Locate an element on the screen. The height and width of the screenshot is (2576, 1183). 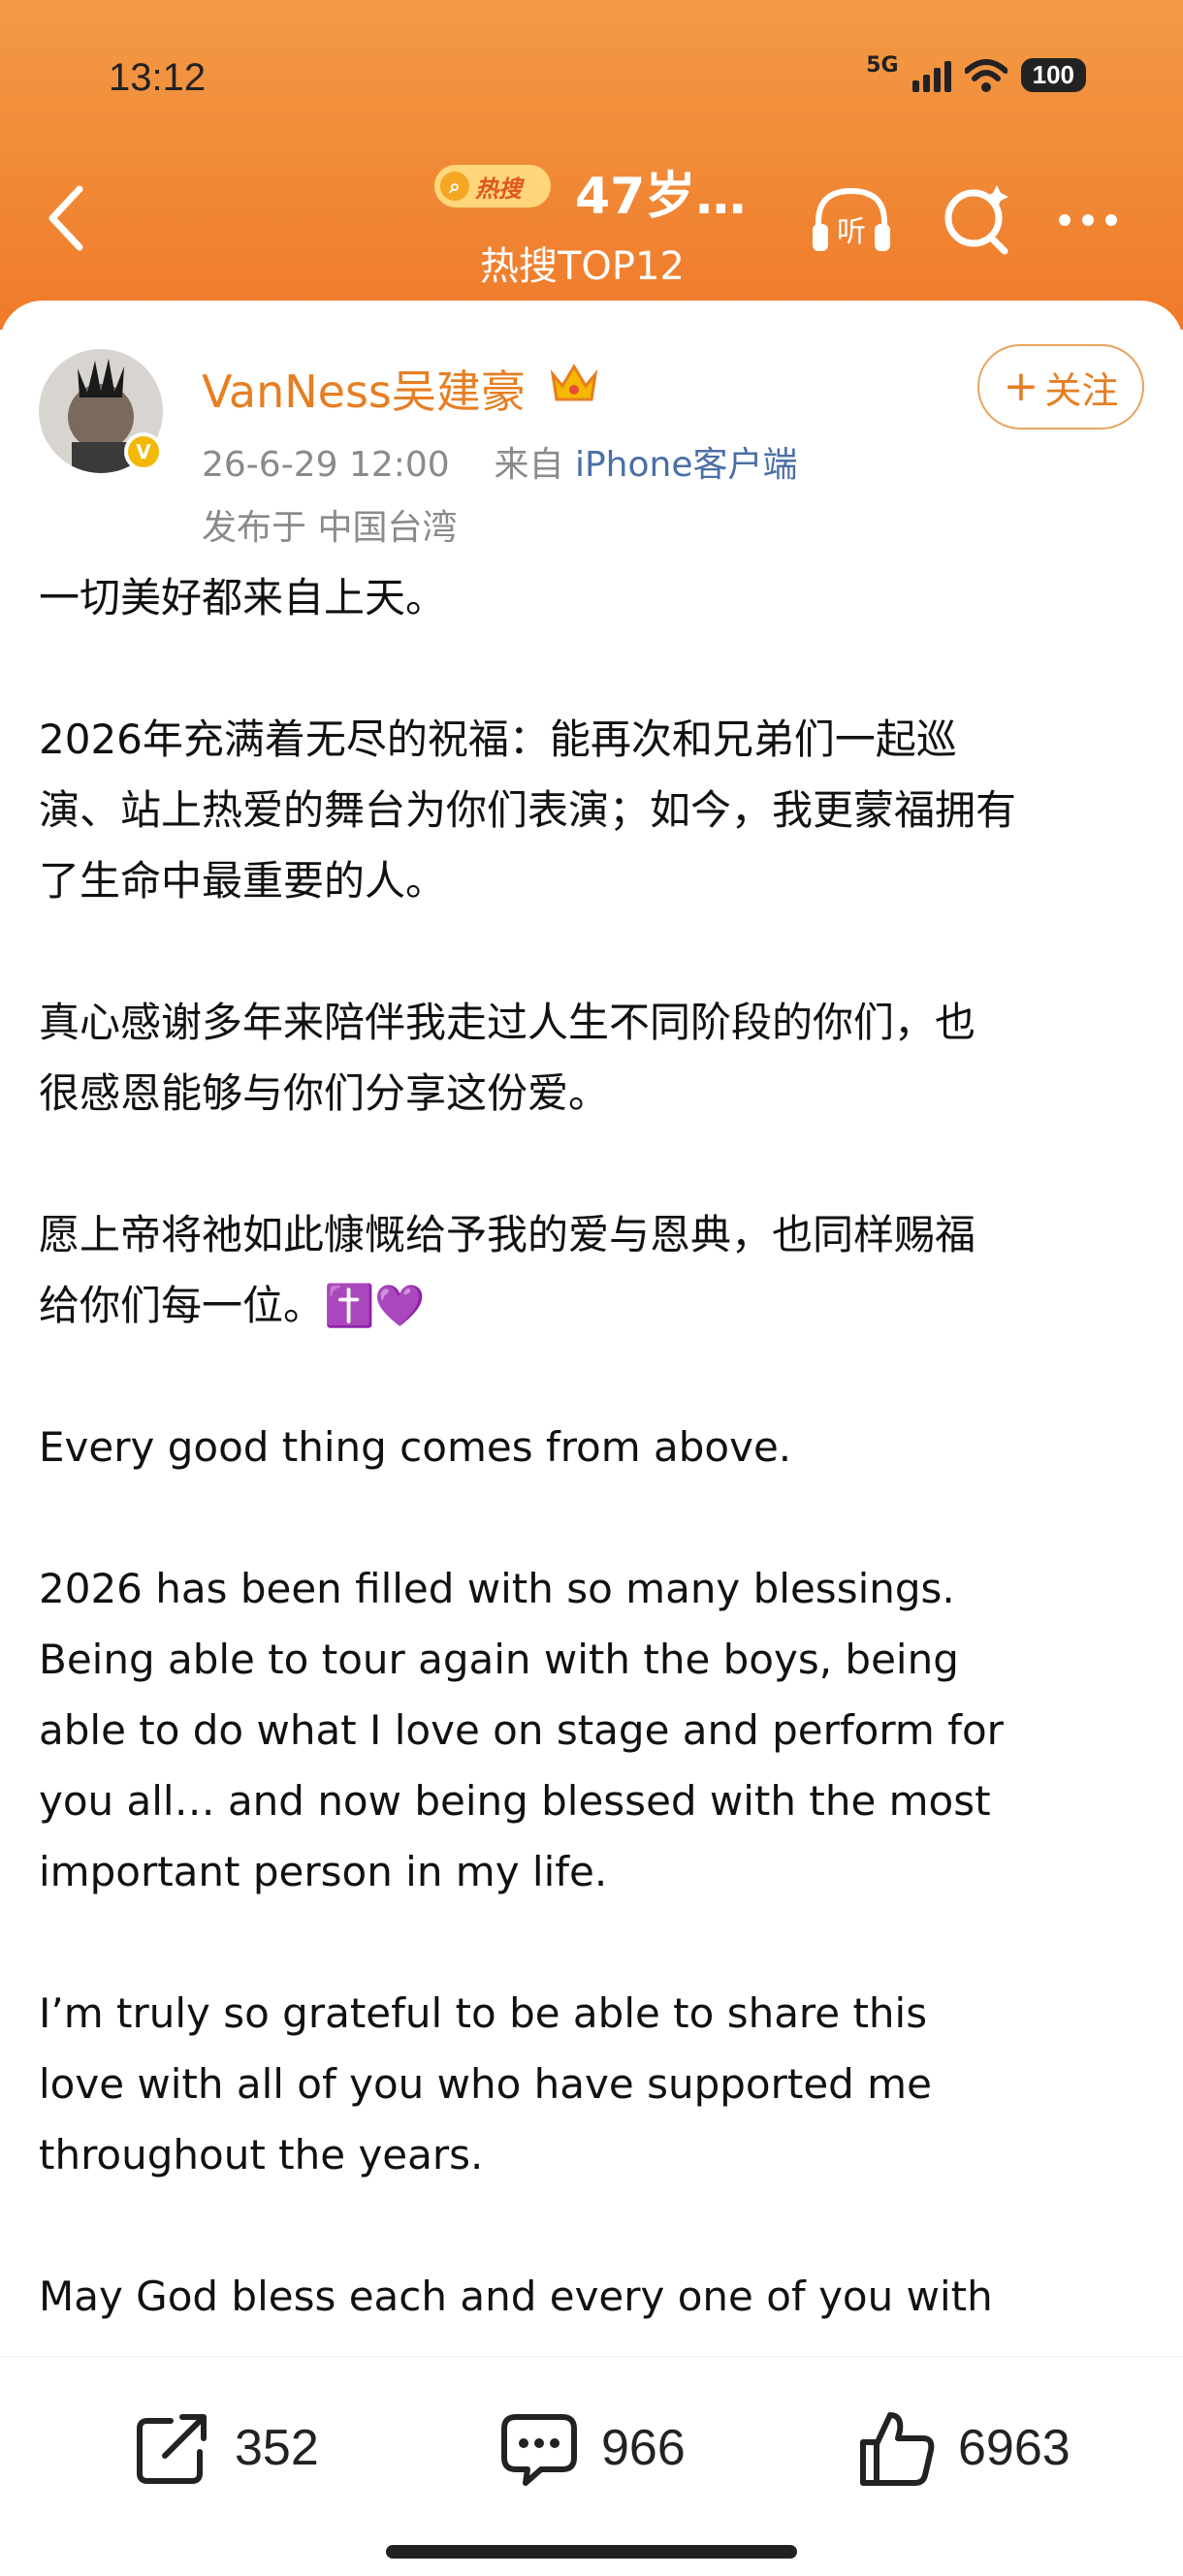
plus-icon: + is located at coordinates (1021, 386).